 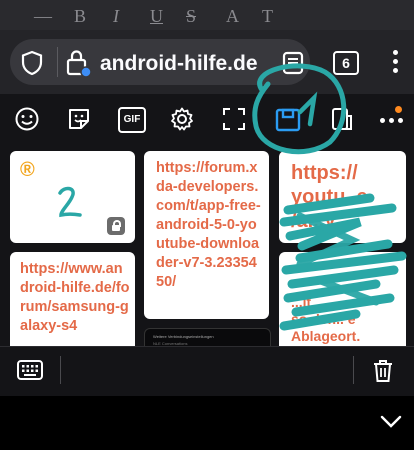 What do you see at coordinates (207, 371) in the screenshot?
I see `clipboard-bottom-bar` at bounding box center [207, 371].